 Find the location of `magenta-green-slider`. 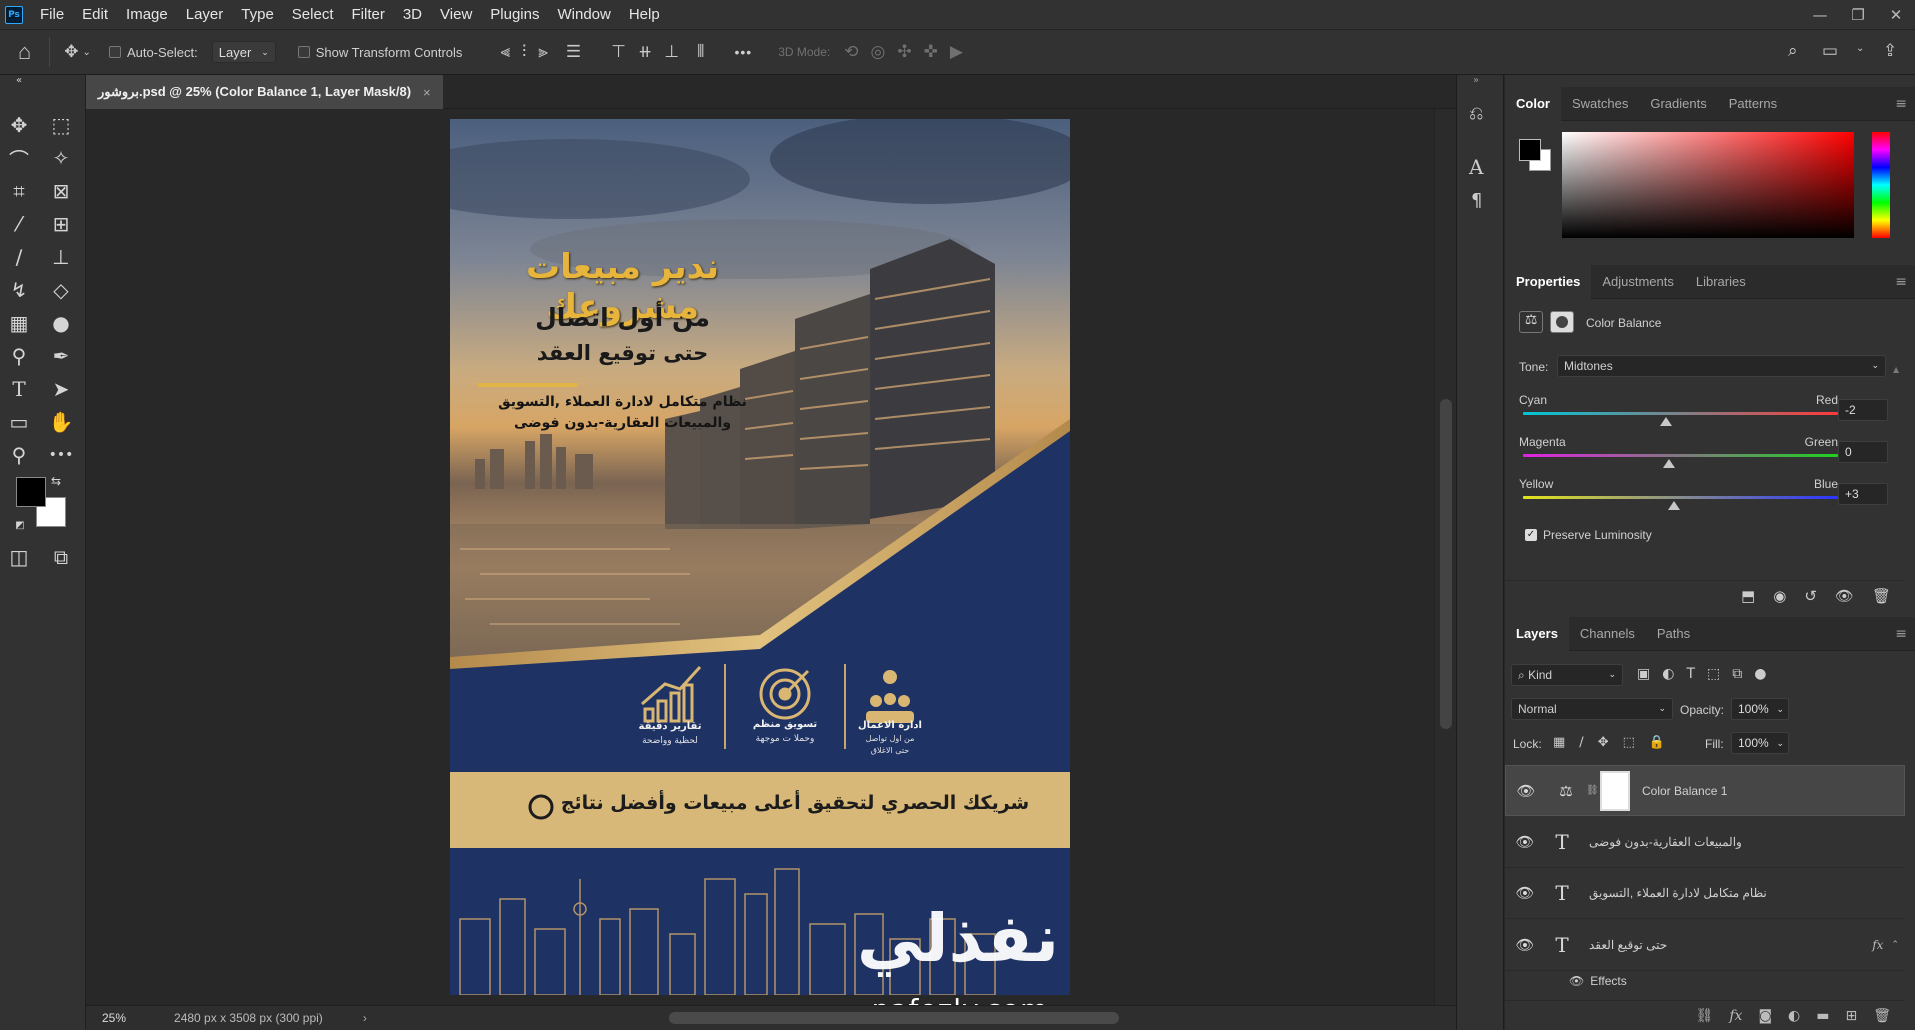

magenta-green-slider is located at coordinates (1680, 455).